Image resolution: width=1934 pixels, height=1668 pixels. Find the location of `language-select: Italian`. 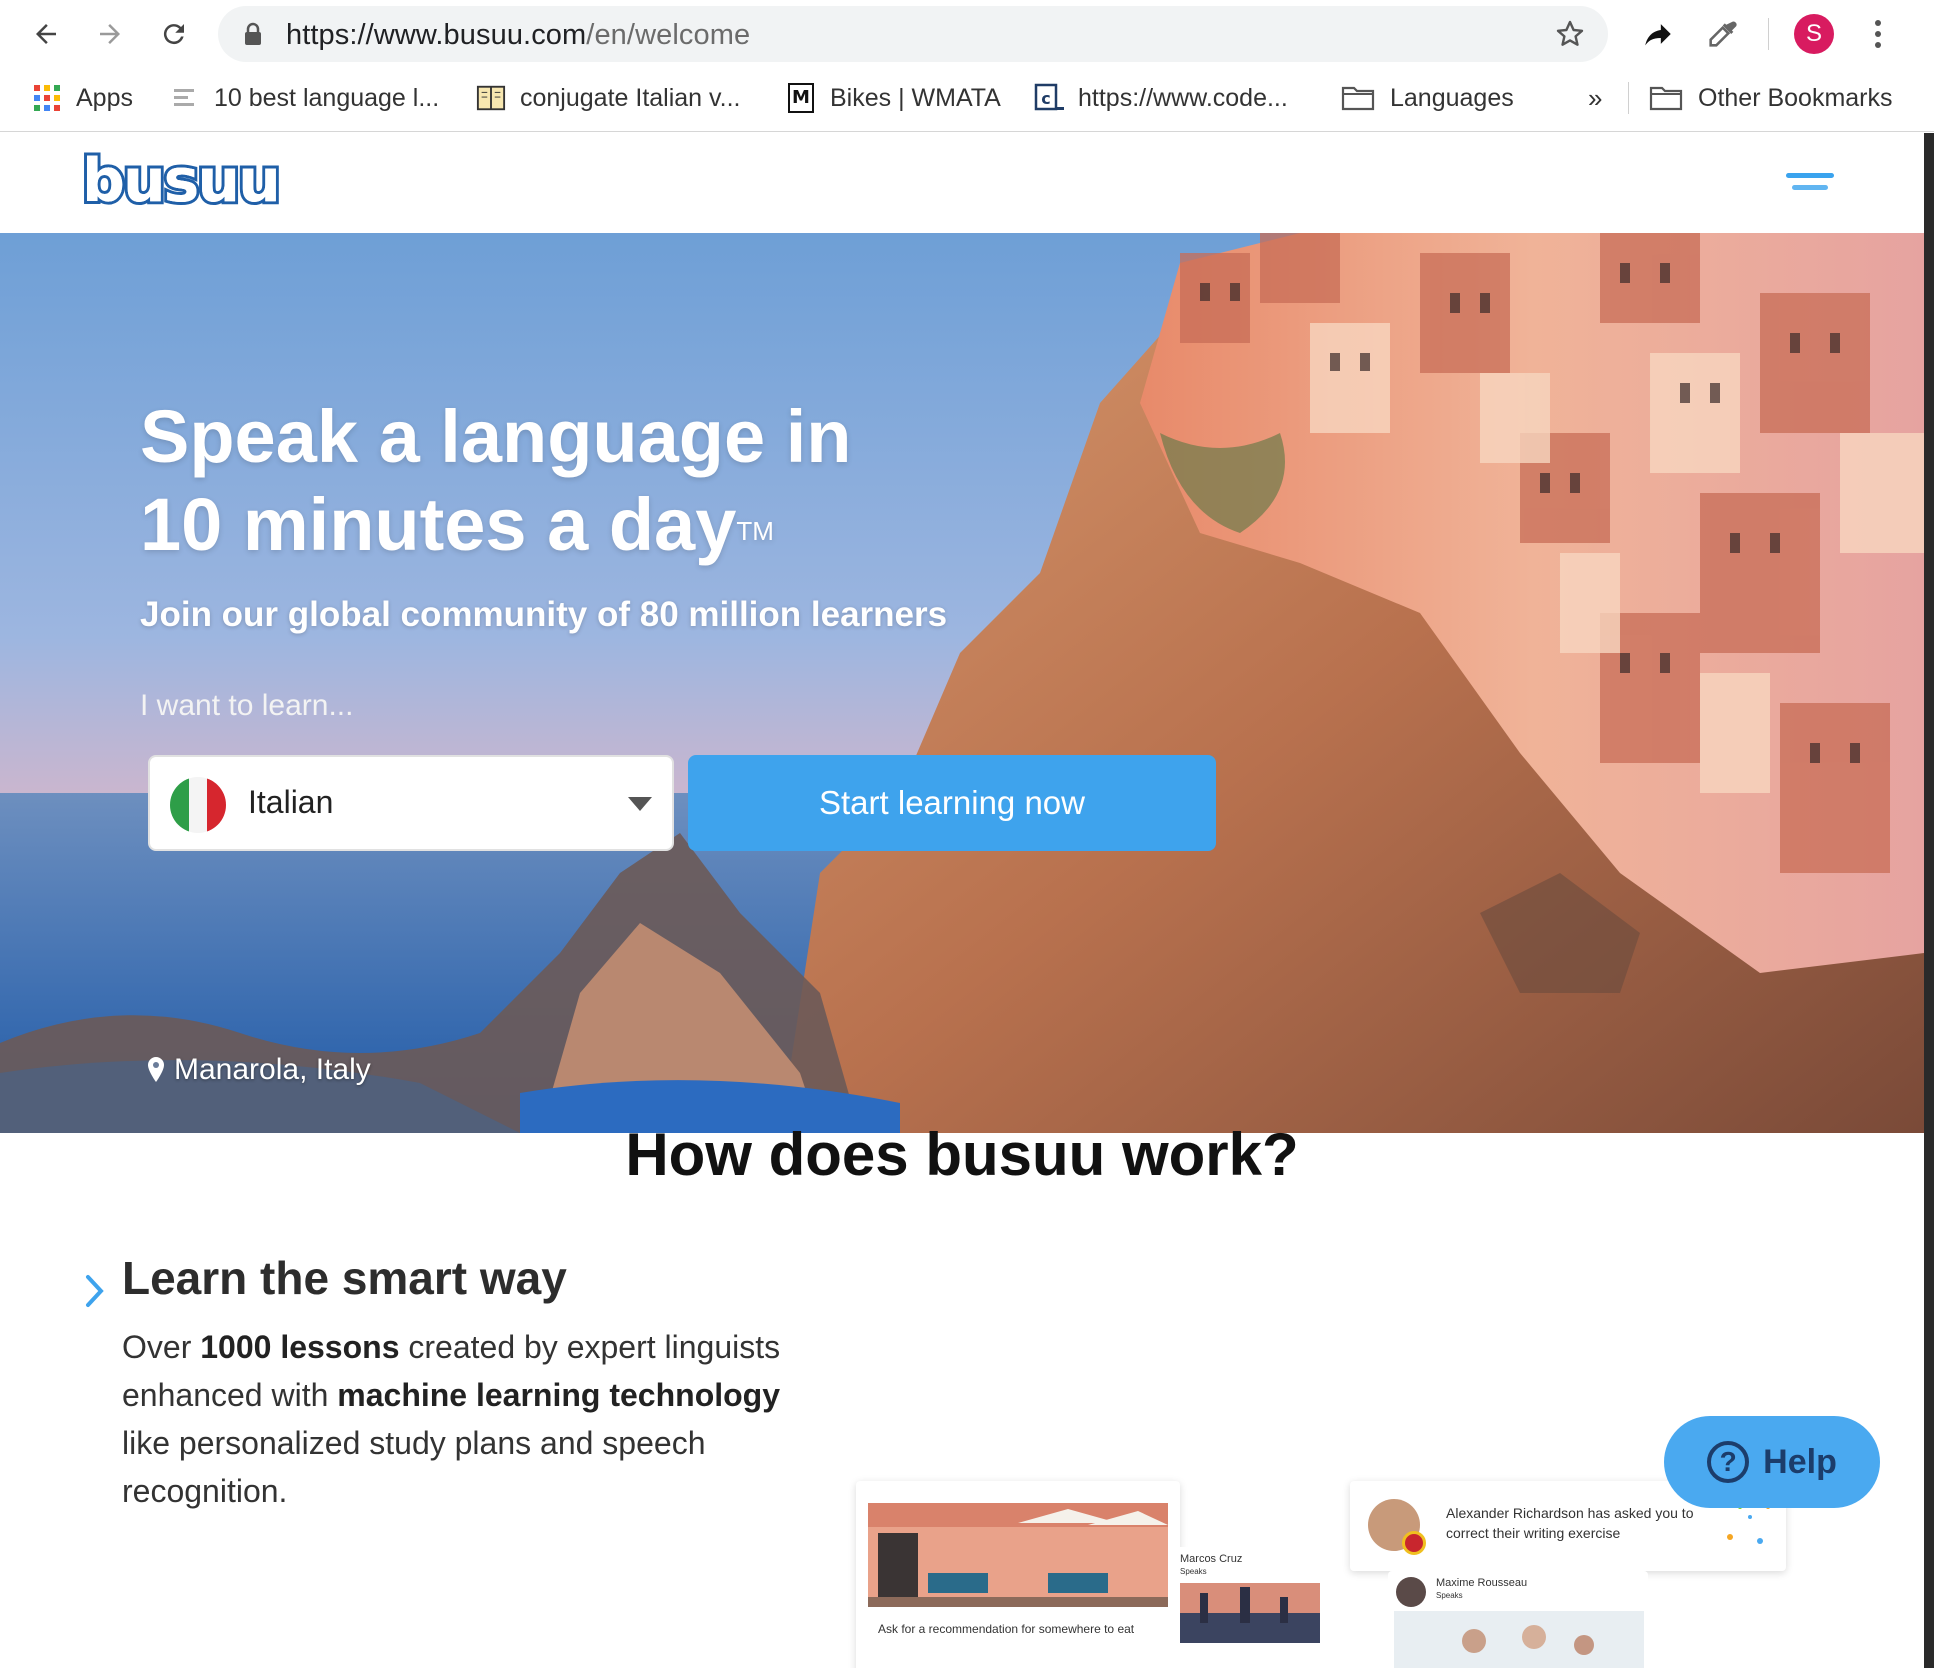

language-select: Italian is located at coordinates (411, 803).